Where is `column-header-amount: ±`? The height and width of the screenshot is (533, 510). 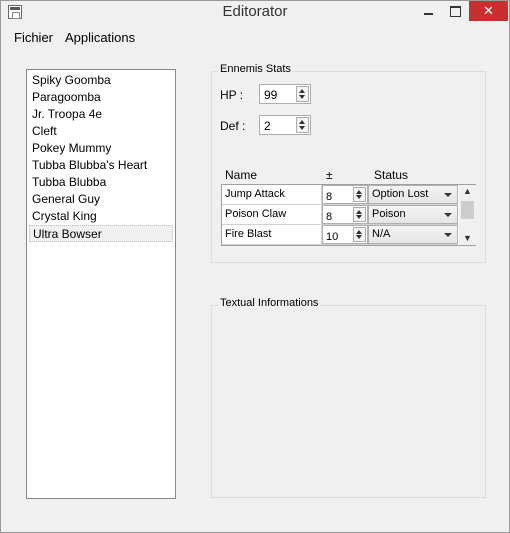
column-header-amount: ± is located at coordinates (329, 175).